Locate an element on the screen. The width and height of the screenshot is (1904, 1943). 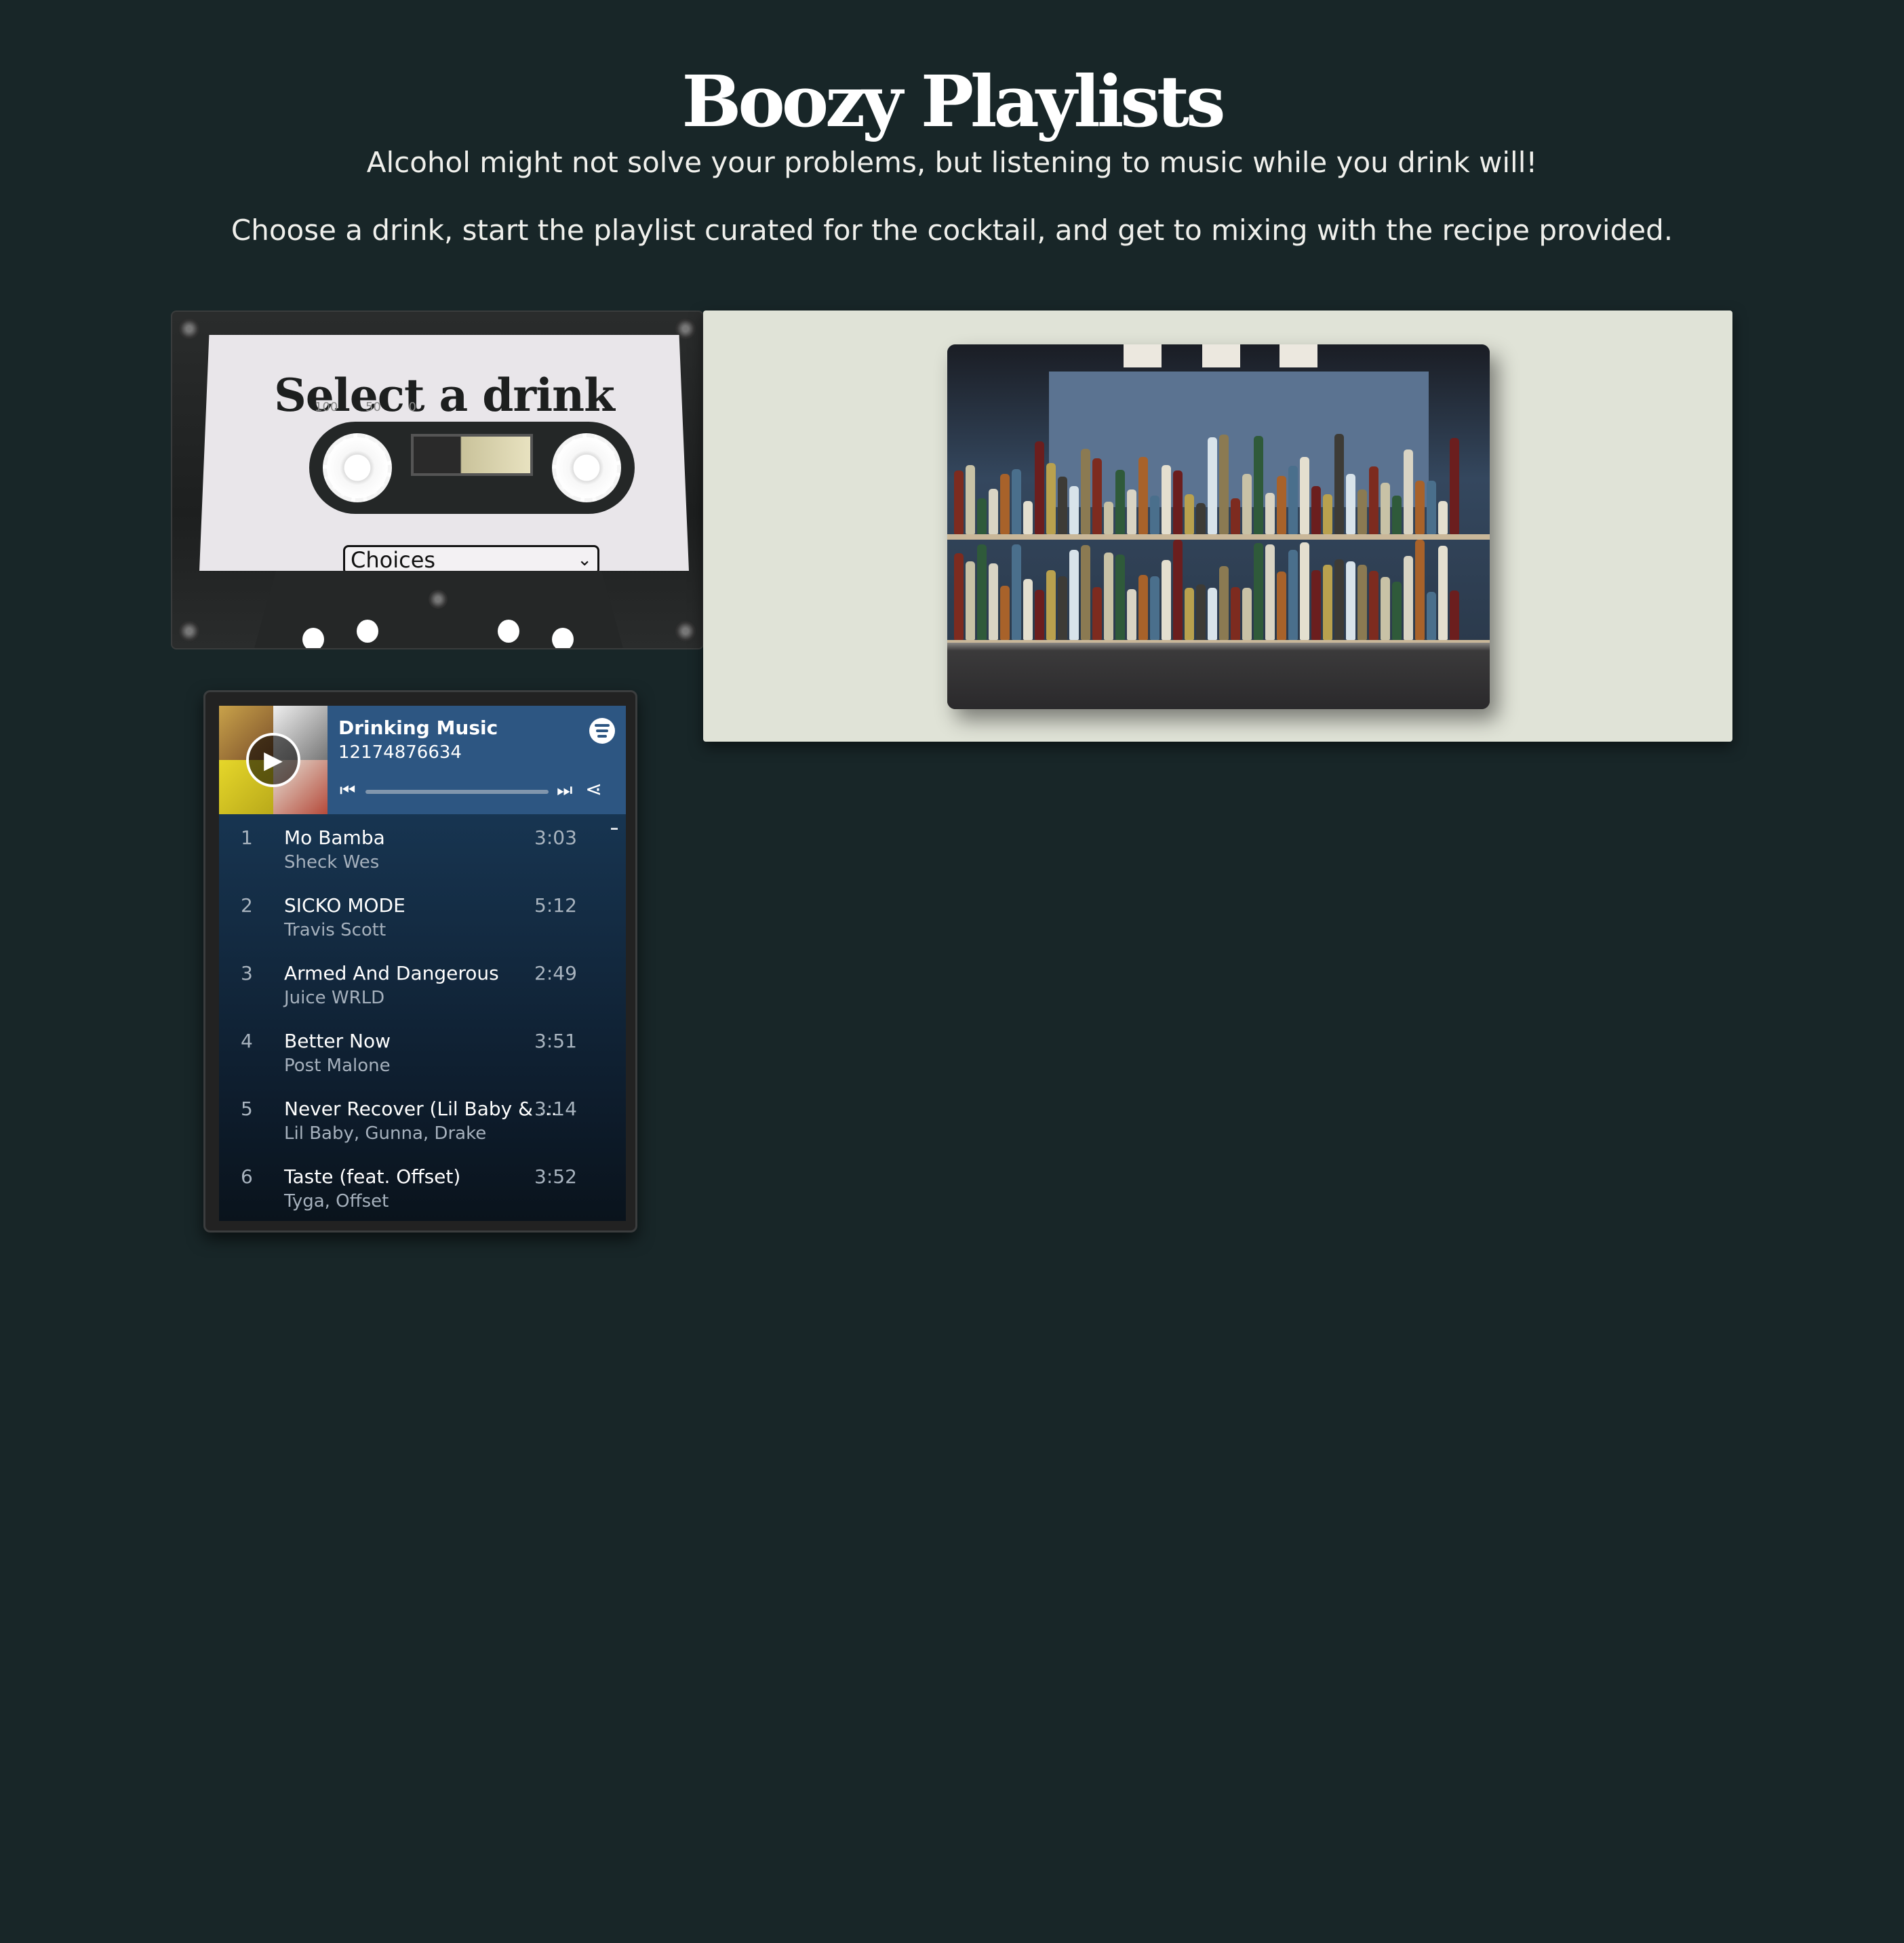
drink-select: Choices ⌄ is located at coordinates (471, 559).